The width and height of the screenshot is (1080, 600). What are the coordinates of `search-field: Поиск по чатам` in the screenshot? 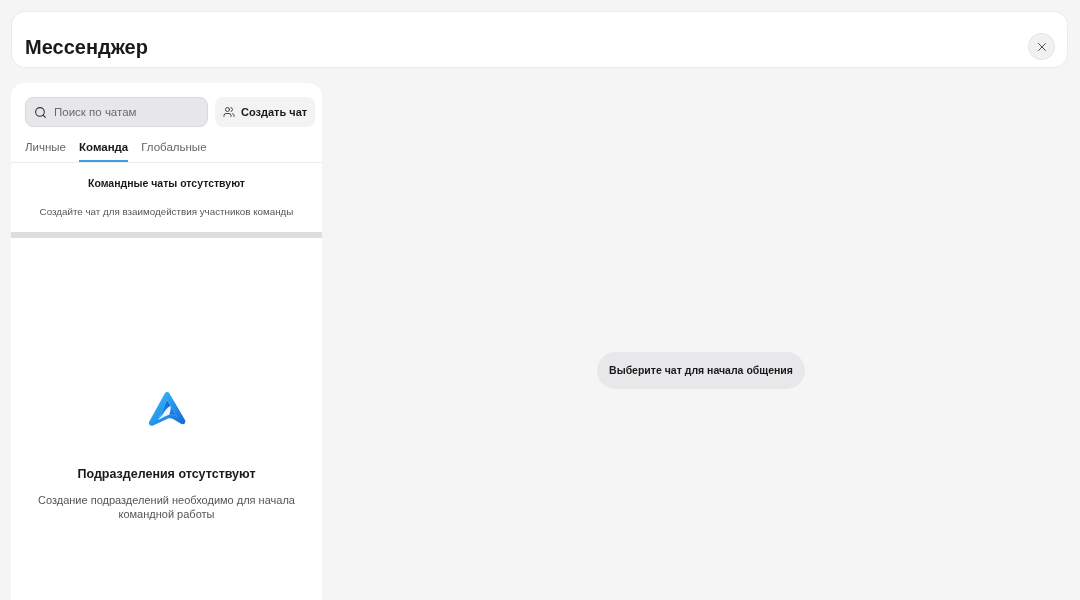 It's located at (116, 112).